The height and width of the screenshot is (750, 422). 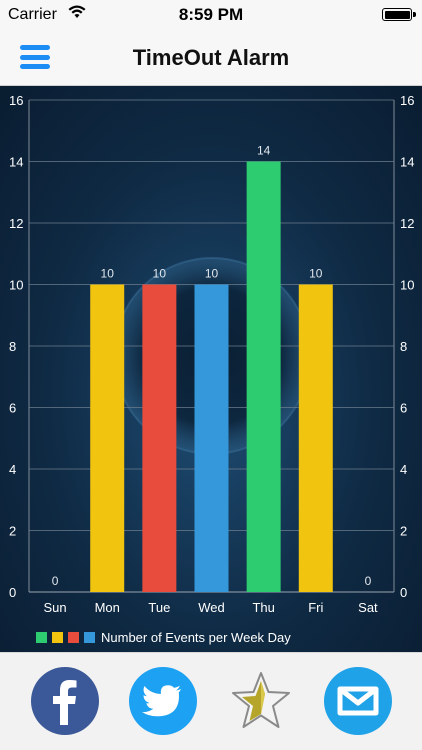 I want to click on y-tick-label-right: 8, so click(x=403, y=346).